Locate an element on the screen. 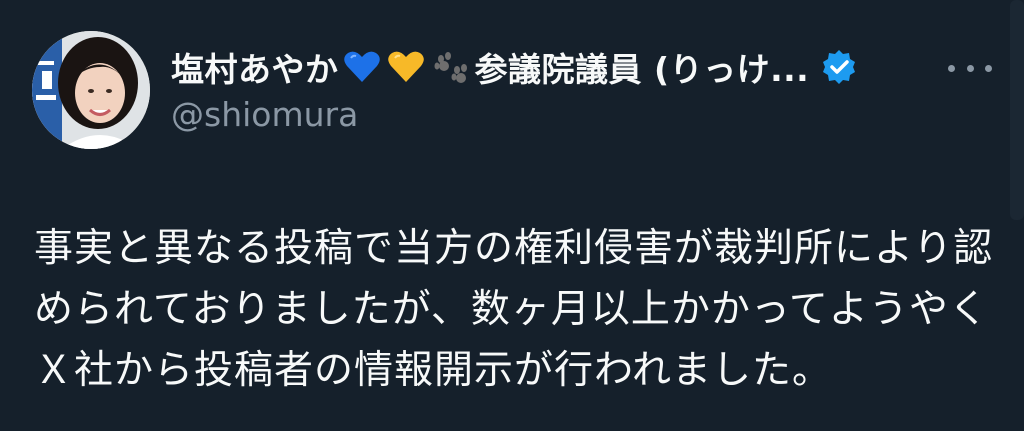 This screenshot has width=1024, height=431. more-options-icon is located at coordinates (970, 68).